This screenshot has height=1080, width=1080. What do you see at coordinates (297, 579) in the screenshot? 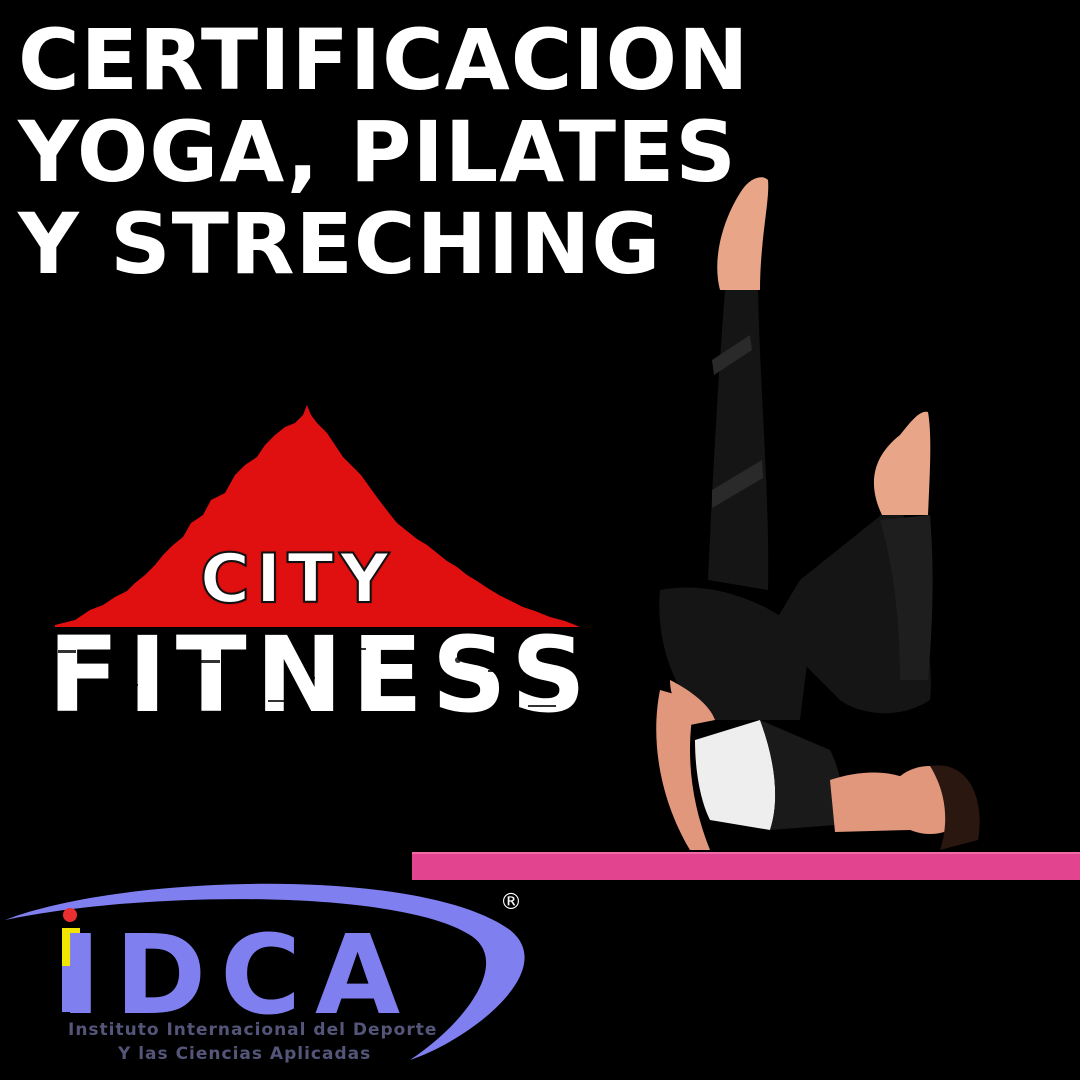
I see `city-word: CITY` at bounding box center [297, 579].